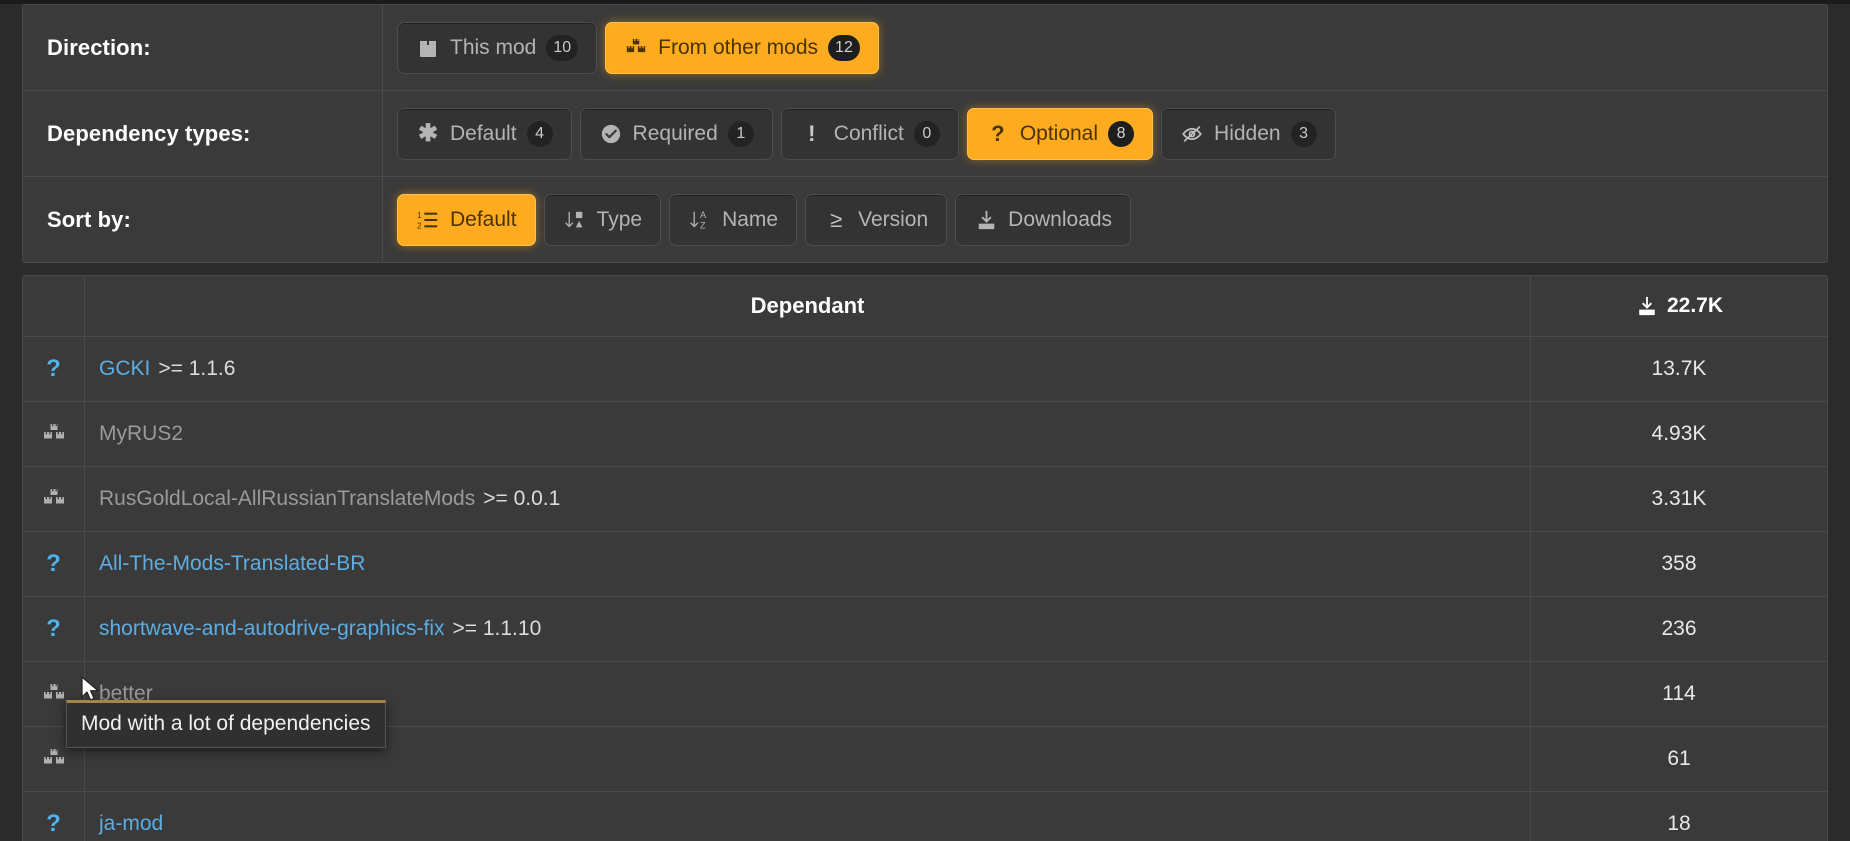 The image size is (1850, 841). What do you see at coordinates (1679, 498) in the screenshot?
I see `row-downloads-cell: 3.31K` at bounding box center [1679, 498].